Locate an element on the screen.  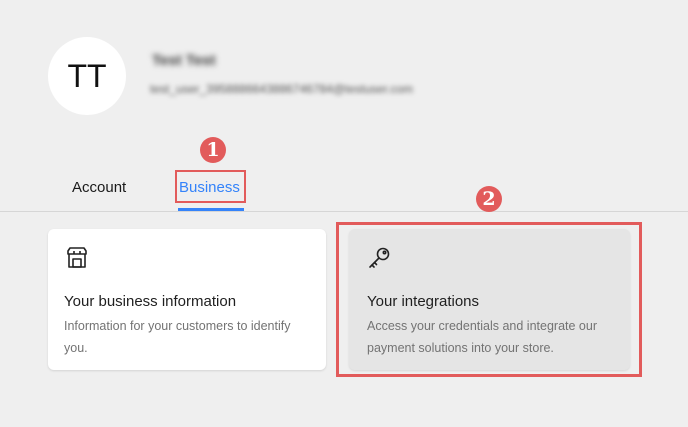
step-1-badge: 1 is located at coordinates (213, 150).